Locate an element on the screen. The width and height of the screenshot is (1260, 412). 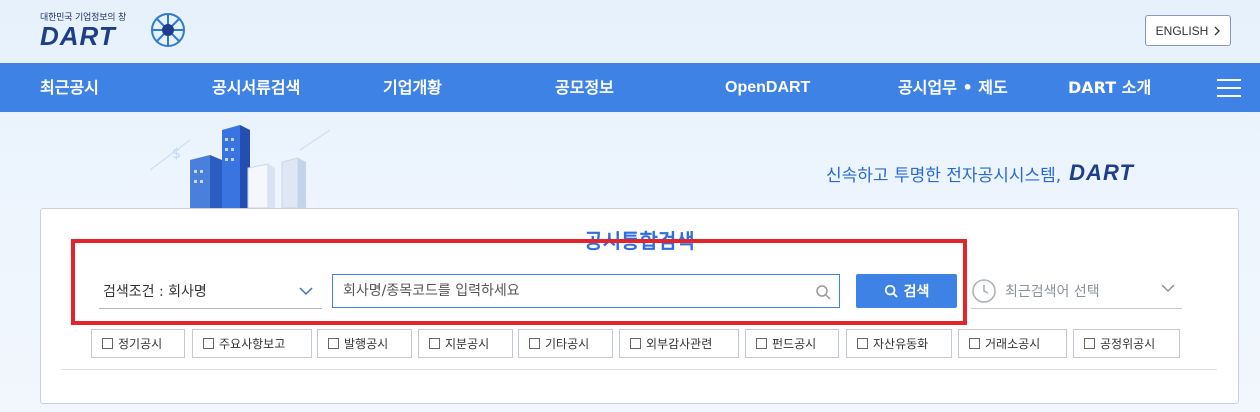
filter-ftc: 공정위공시 is located at coordinates (1126, 343).